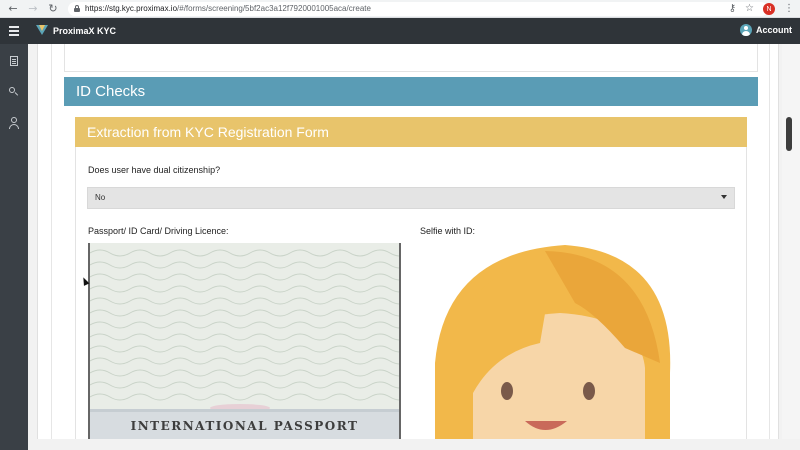 This screenshot has width=800, height=450. I want to click on reload-icon: ↻, so click(53, 9).